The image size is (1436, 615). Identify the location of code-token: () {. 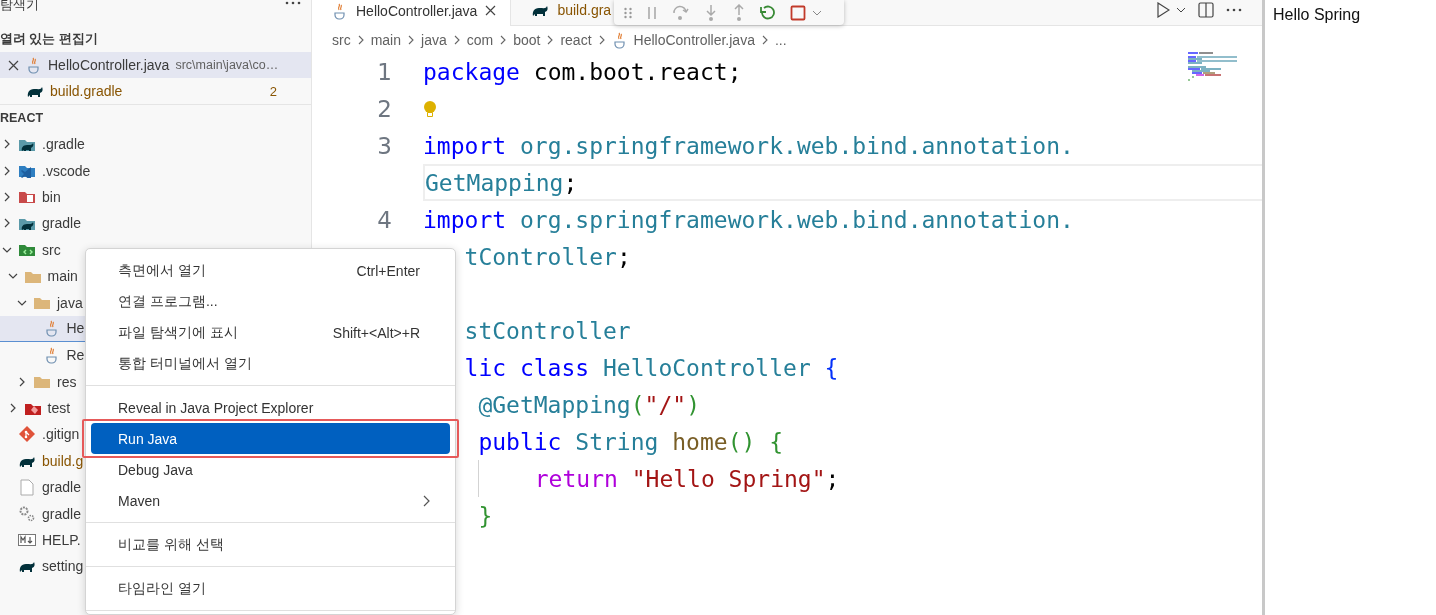
(755, 441).